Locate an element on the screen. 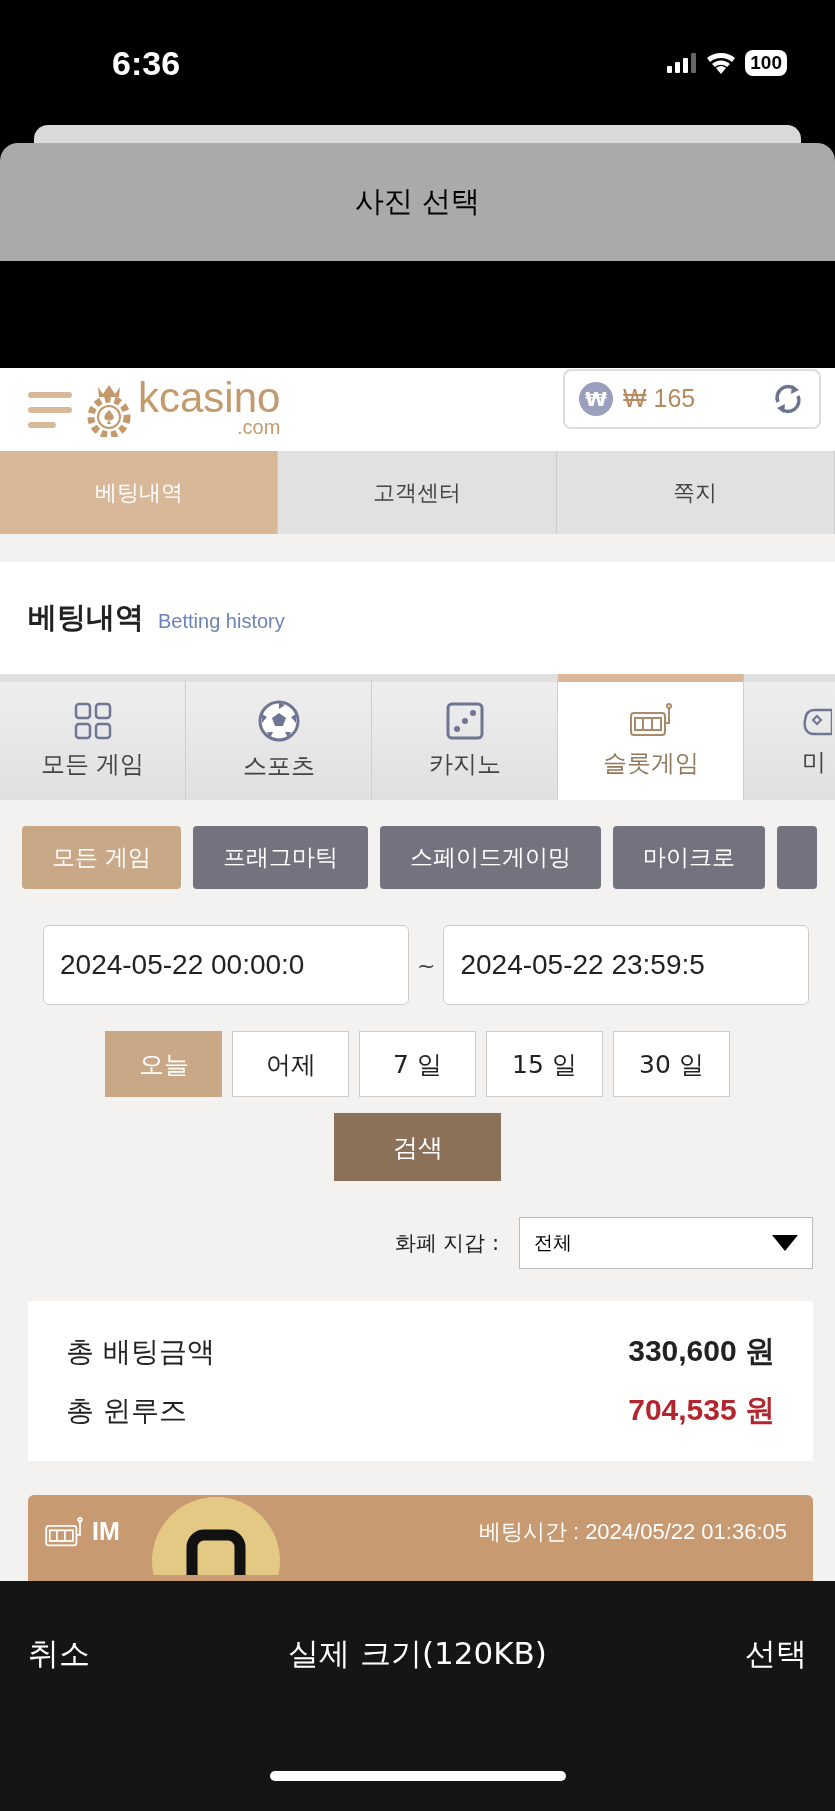 The image size is (835, 1811). category-tab: 슬롯게임 is located at coordinates (651, 737).